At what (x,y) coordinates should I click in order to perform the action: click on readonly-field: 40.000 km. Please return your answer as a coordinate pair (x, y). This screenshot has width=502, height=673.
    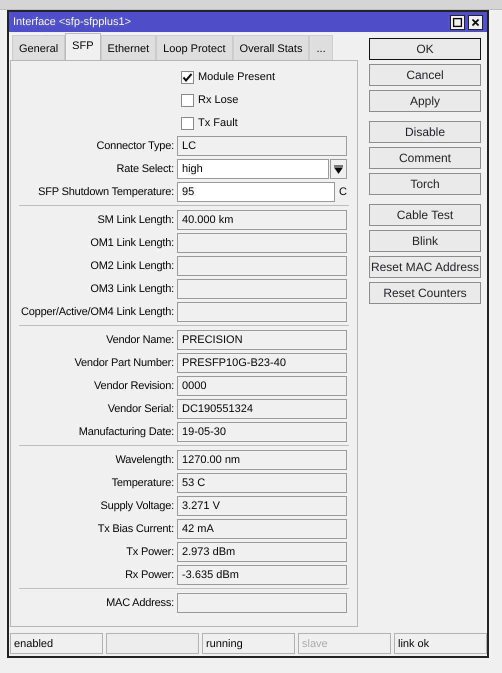
    Looking at the image, I should click on (262, 220).